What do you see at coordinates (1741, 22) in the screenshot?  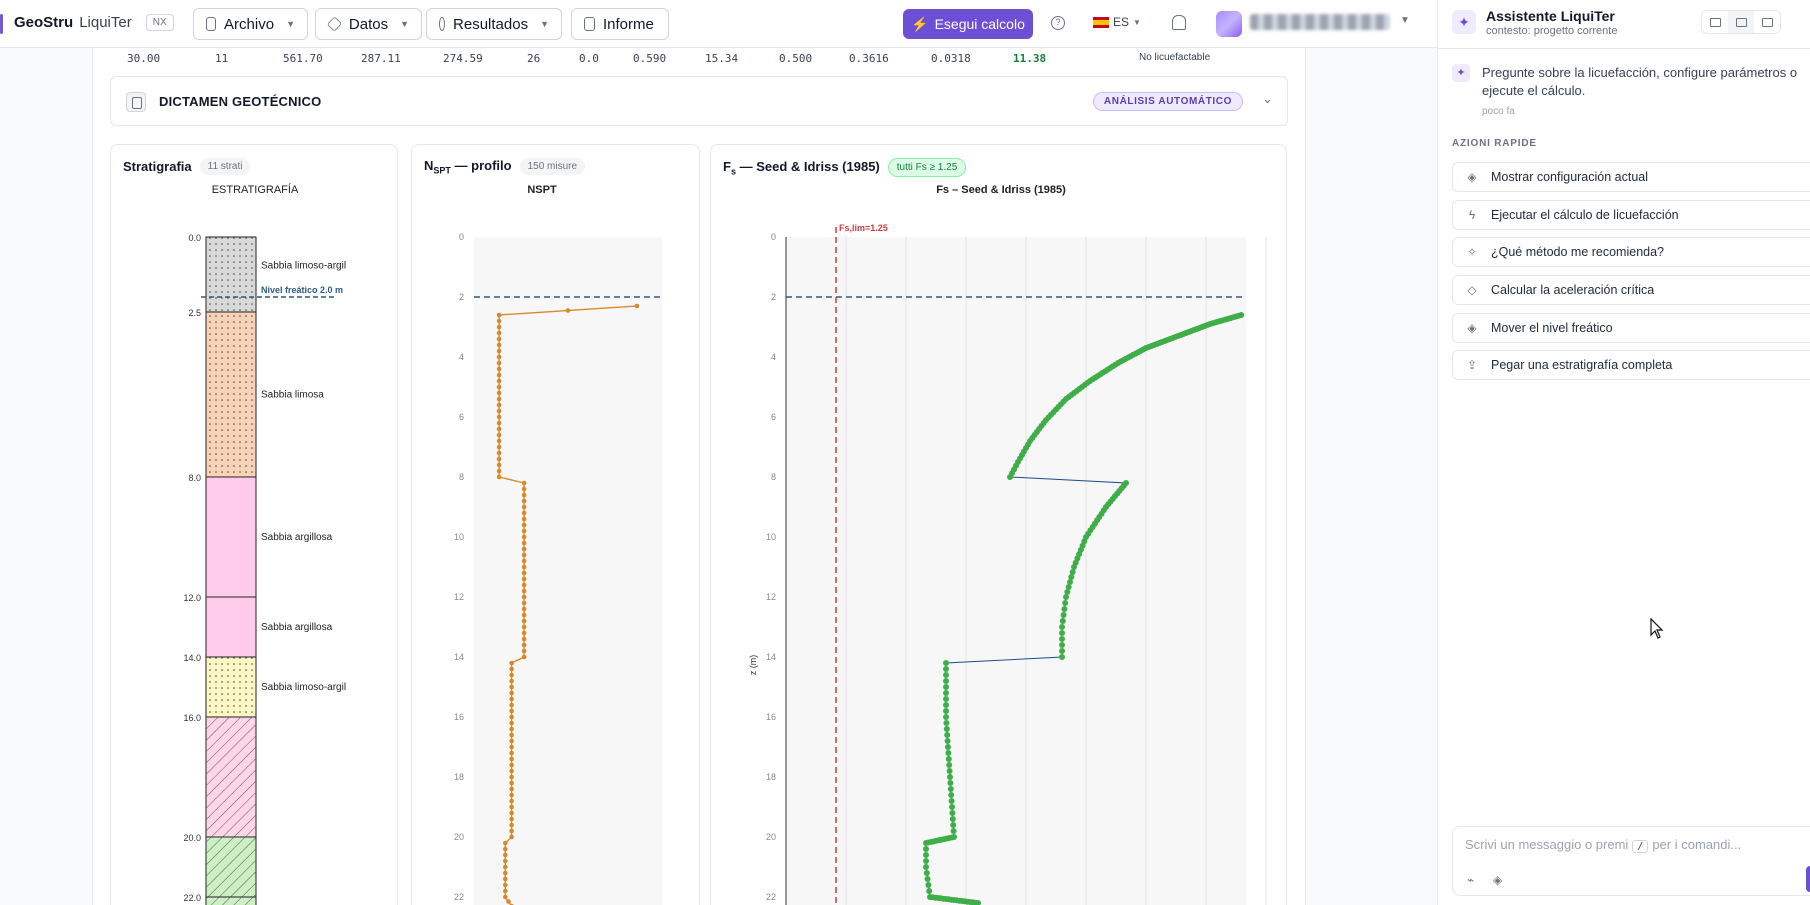 I see `layout-grid-icon` at bounding box center [1741, 22].